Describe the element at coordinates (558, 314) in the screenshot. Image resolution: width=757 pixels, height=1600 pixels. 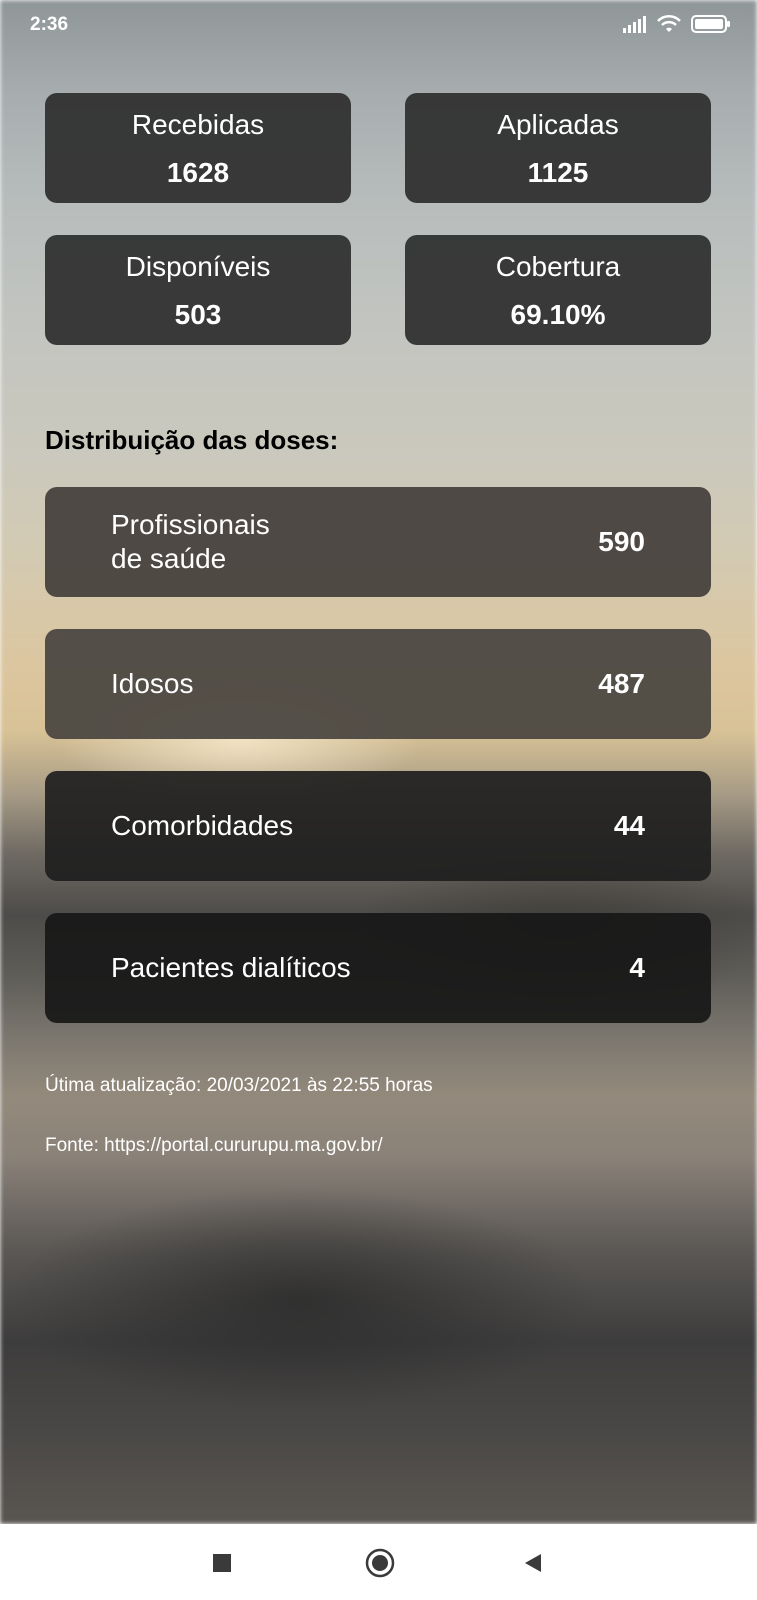
I see `card-value: 69.10%` at that location.